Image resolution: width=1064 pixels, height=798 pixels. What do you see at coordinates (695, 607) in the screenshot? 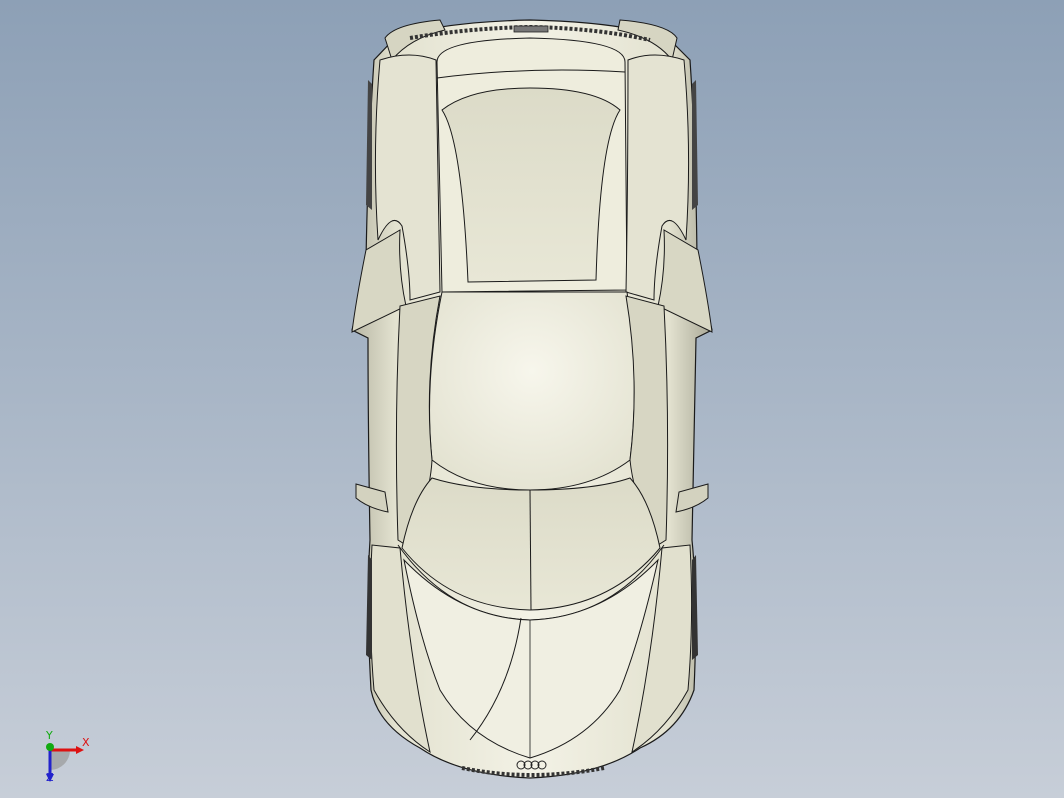
I see `right-front-wheel` at bounding box center [695, 607].